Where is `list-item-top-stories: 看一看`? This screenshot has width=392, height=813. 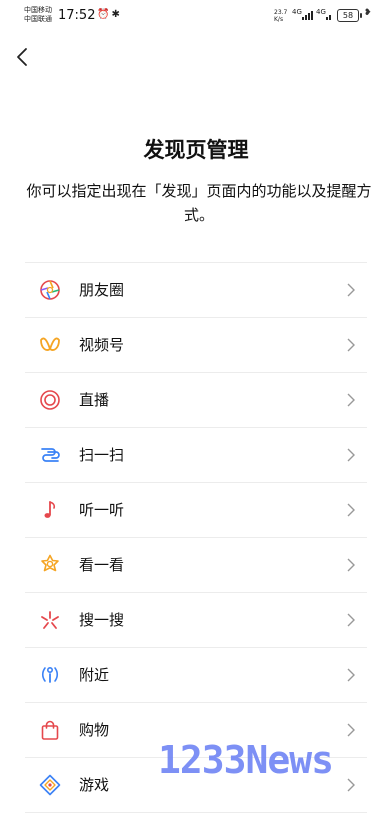 list-item-top-stories: 看一看 is located at coordinates (196, 565).